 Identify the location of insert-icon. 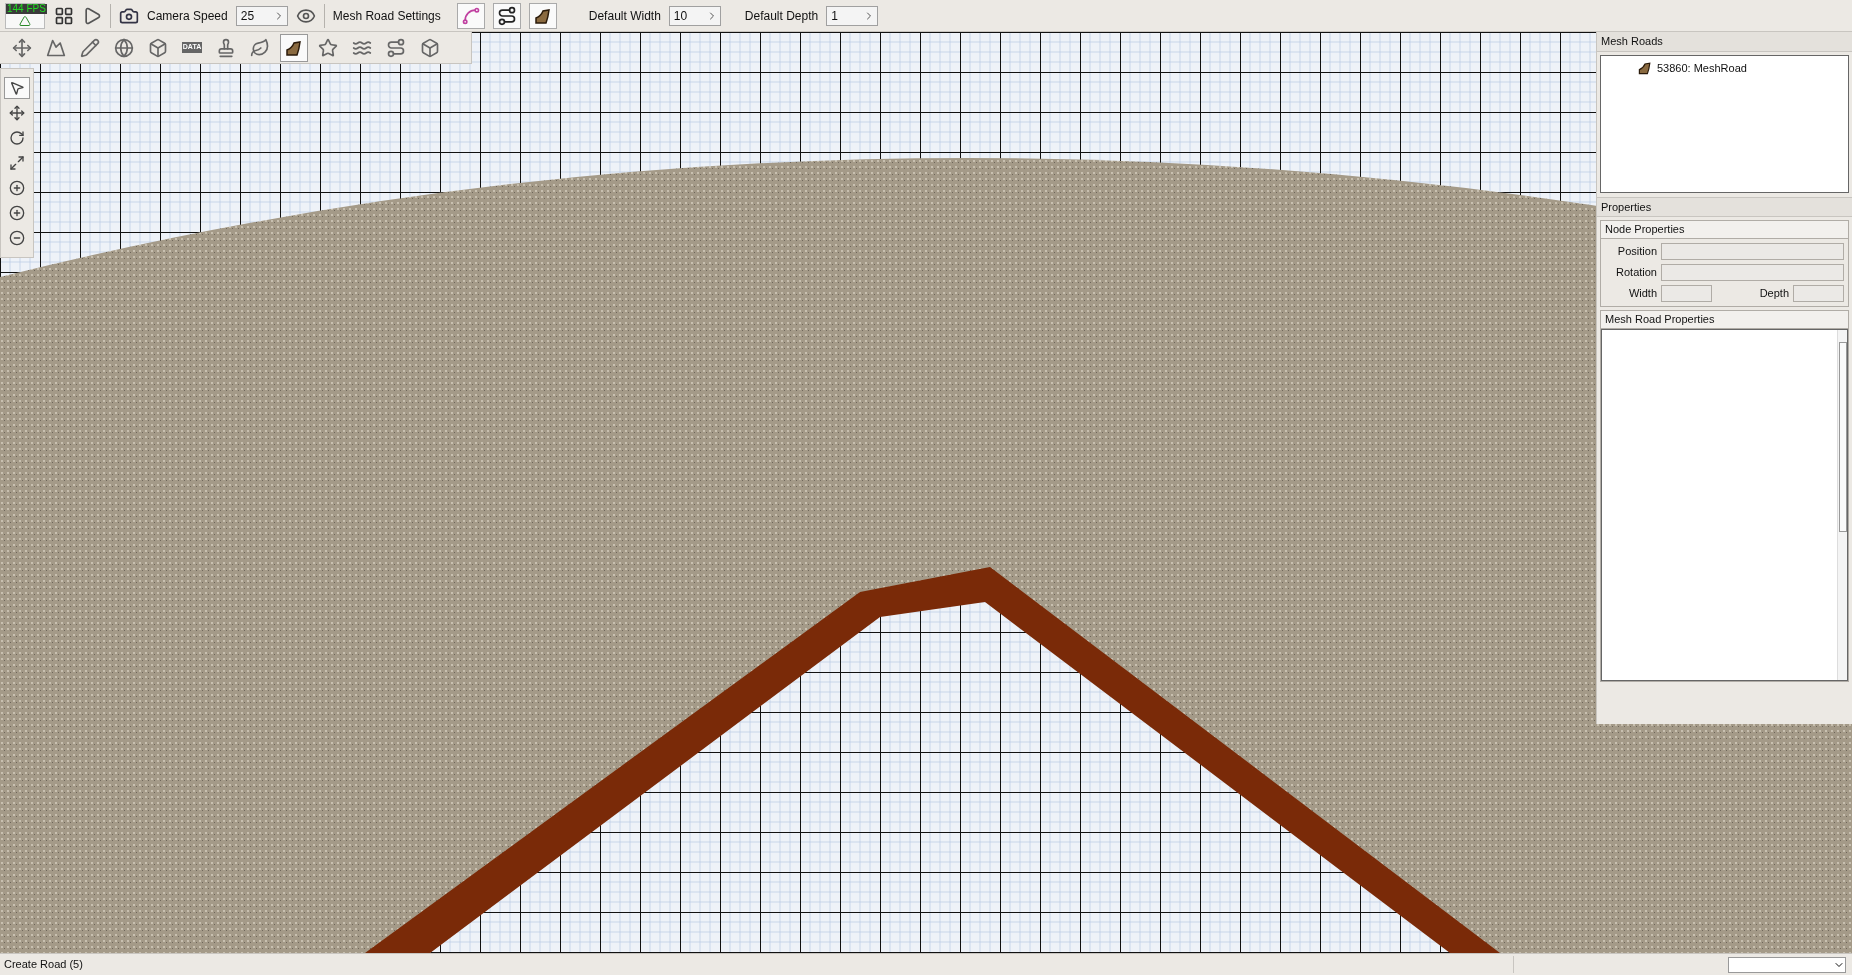
(17, 213).